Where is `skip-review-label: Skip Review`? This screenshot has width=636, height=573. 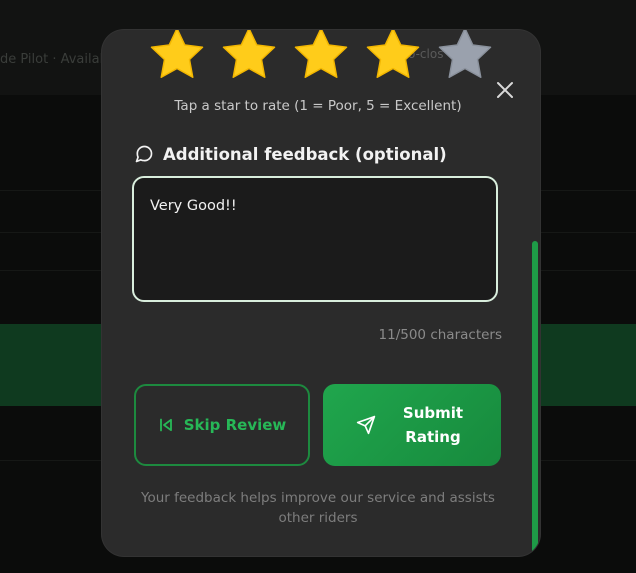
skip-review-label: Skip Review is located at coordinates (235, 425).